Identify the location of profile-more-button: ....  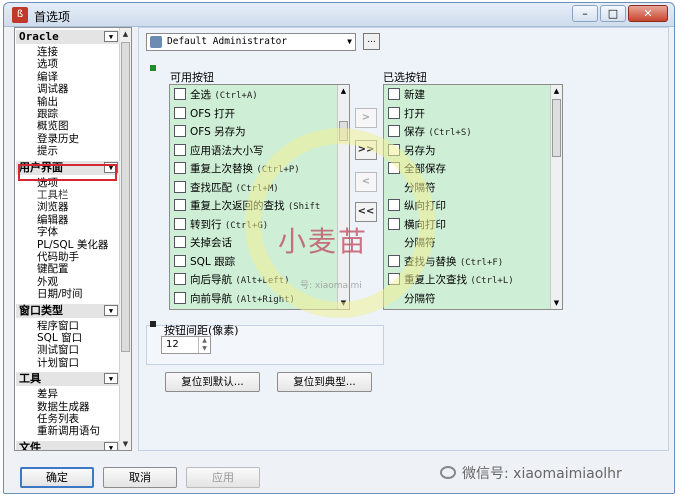
(371, 41).